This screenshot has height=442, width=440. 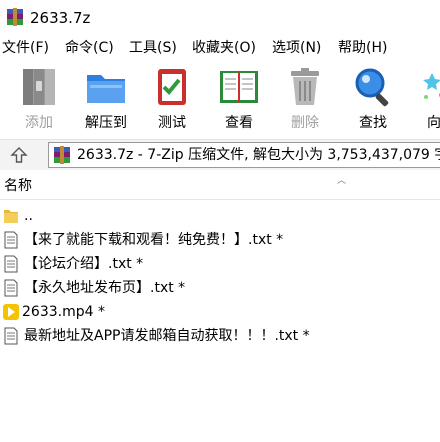 I want to click on menu-help: 帮助(H), so click(x=362, y=48).